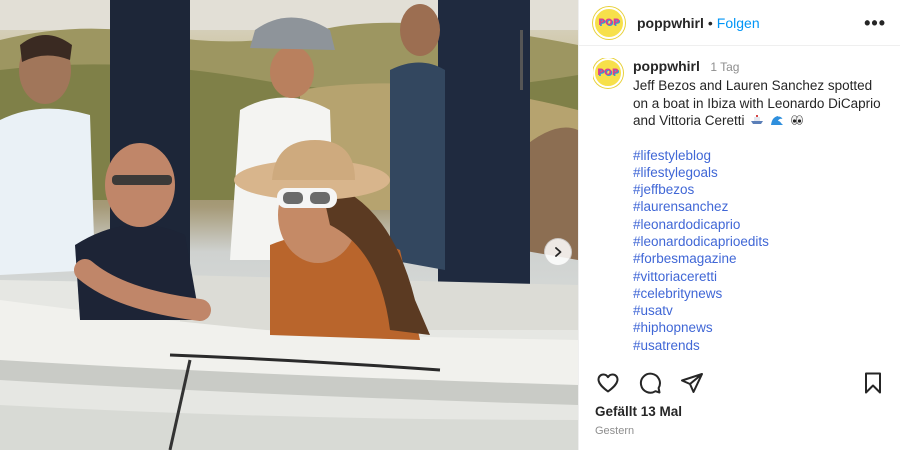 Image resolution: width=900 pixels, height=450 pixels. Describe the element at coordinates (638, 411) in the screenshot. I see `likes-count: Gefällt 13 Mal` at that location.